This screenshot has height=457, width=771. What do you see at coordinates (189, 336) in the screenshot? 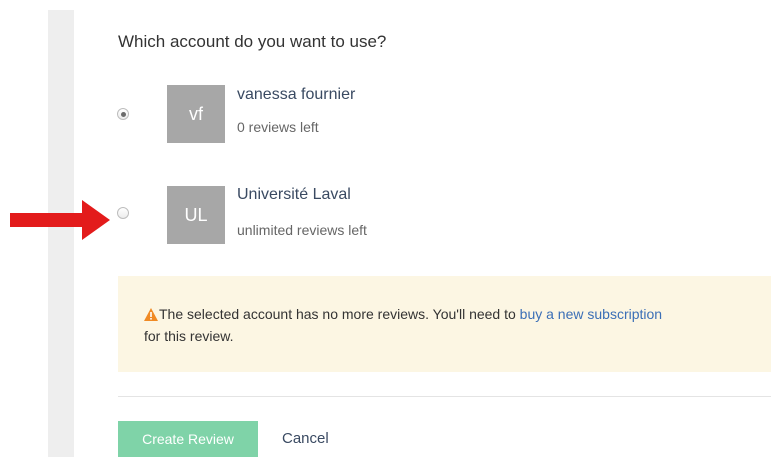
I see `warning-text-end: for this review.` at bounding box center [189, 336].